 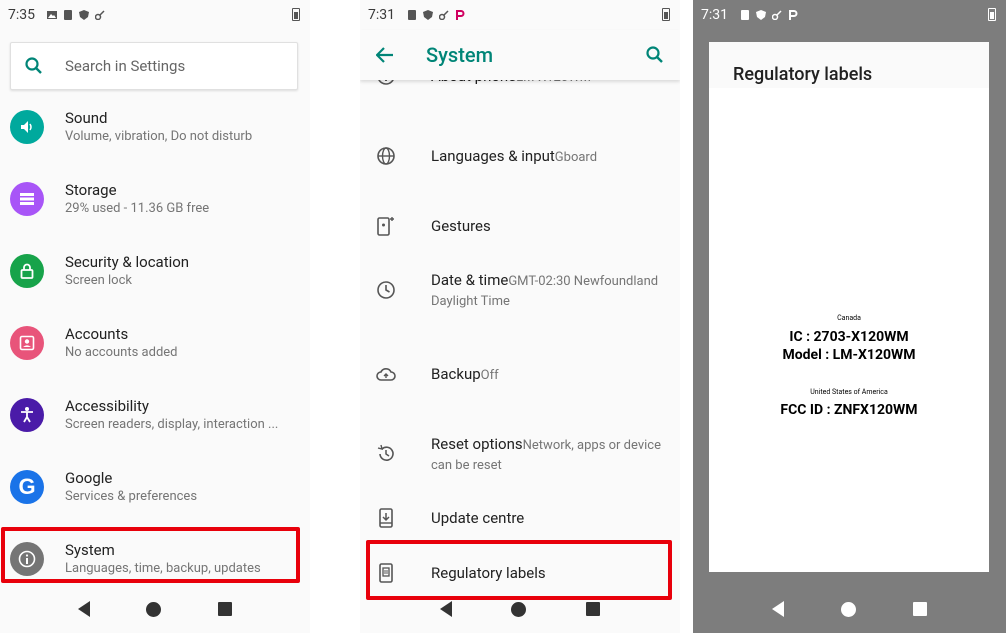 What do you see at coordinates (849, 410) in the screenshot?
I see `fcc-id: FCC ID : ZNFX120WM` at bounding box center [849, 410].